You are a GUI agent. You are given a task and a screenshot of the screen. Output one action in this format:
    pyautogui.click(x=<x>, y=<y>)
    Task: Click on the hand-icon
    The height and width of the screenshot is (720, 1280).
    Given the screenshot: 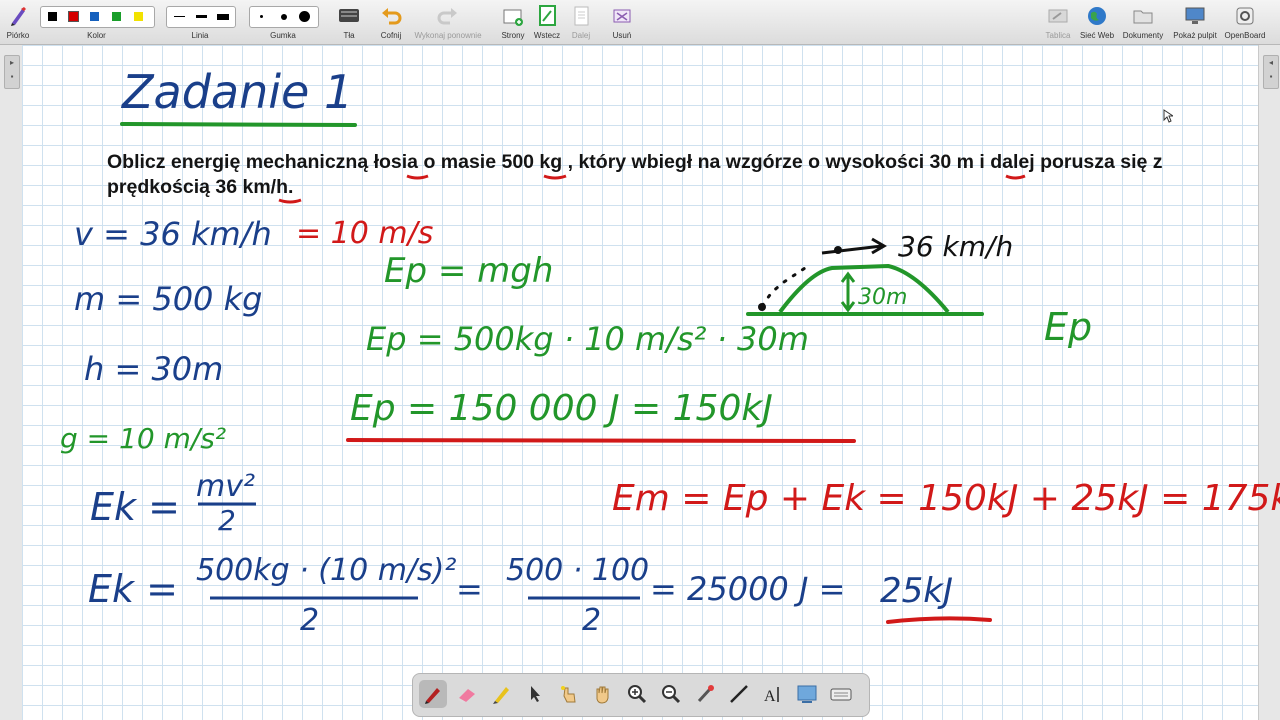 What is the action you would take?
    pyautogui.click(x=602, y=695)
    